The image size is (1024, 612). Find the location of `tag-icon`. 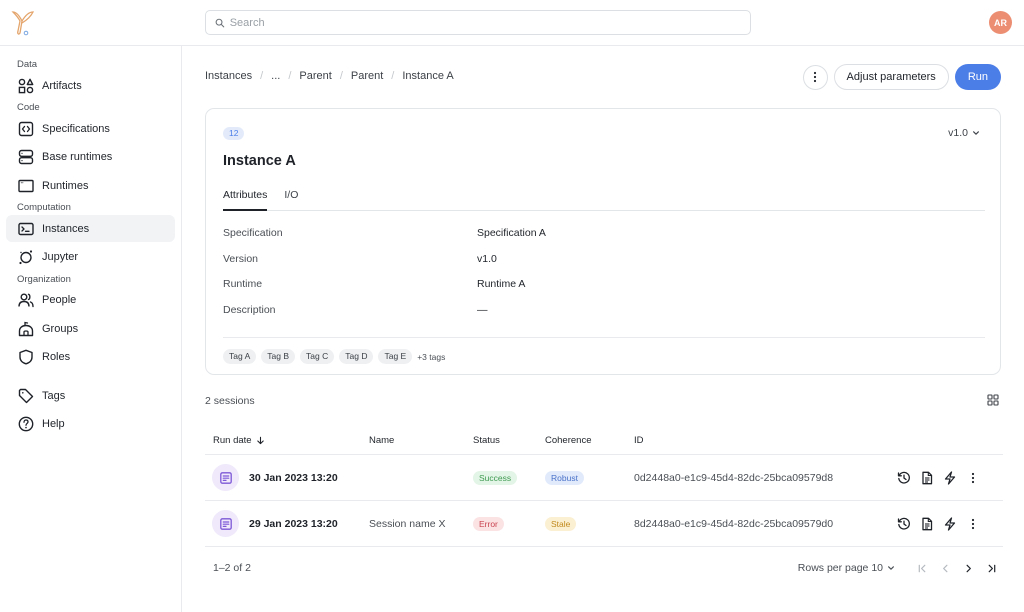

tag-icon is located at coordinates (25, 395).